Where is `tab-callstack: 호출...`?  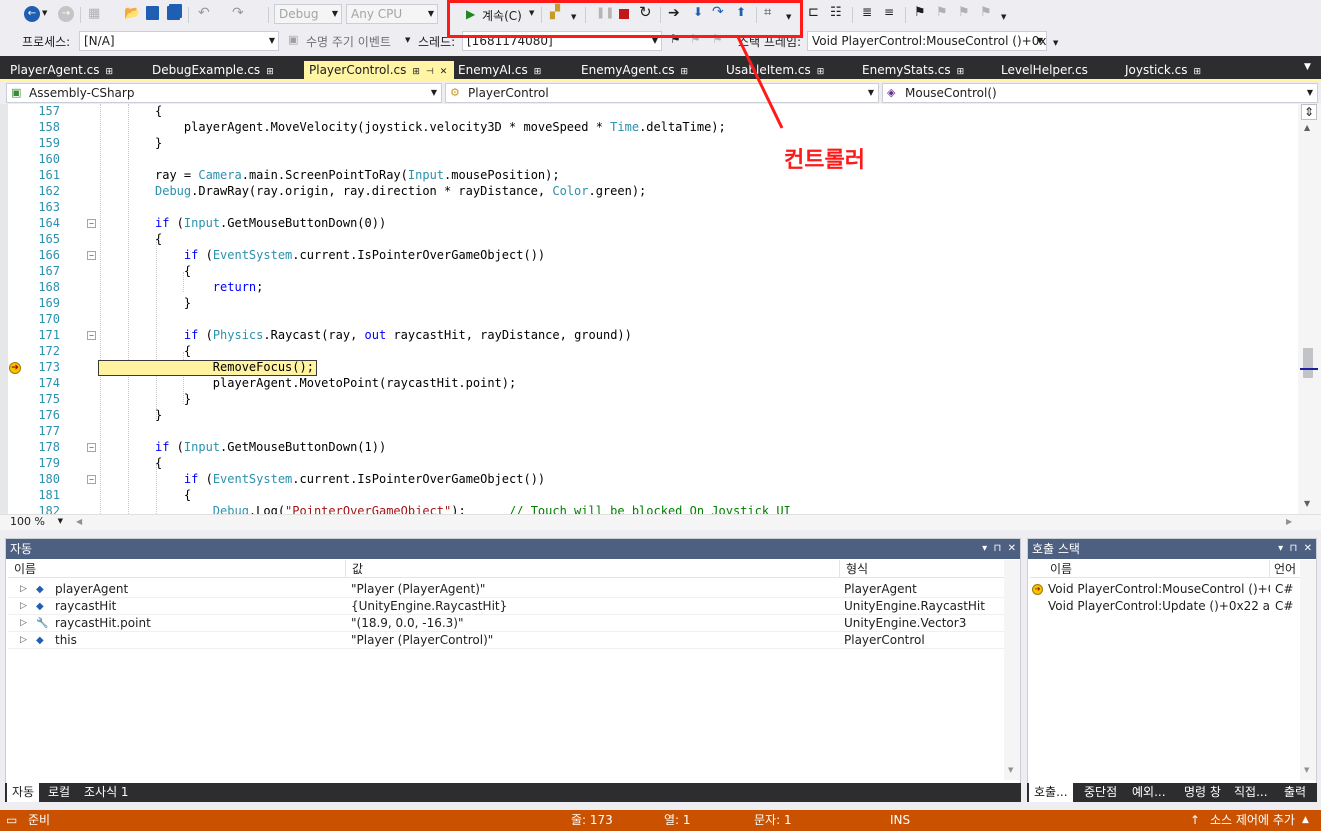
tab-callstack: 호출... is located at coordinates (1051, 792).